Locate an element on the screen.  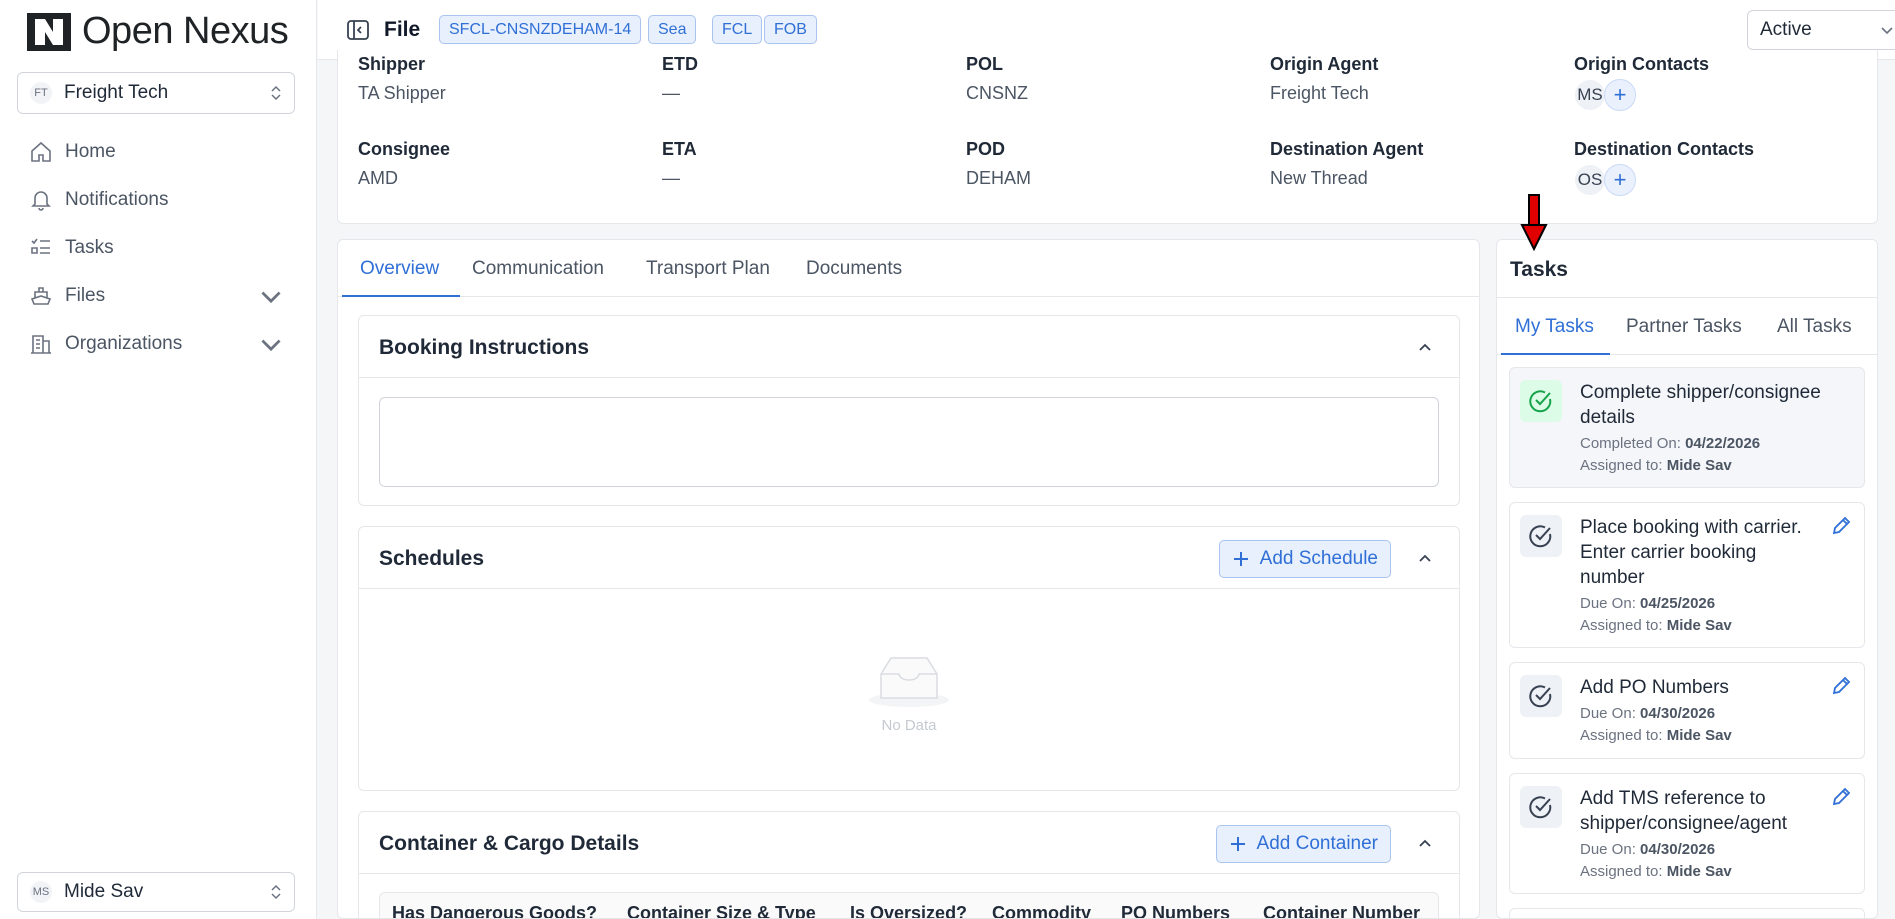
field-label: Shipper is located at coordinates (392, 64).